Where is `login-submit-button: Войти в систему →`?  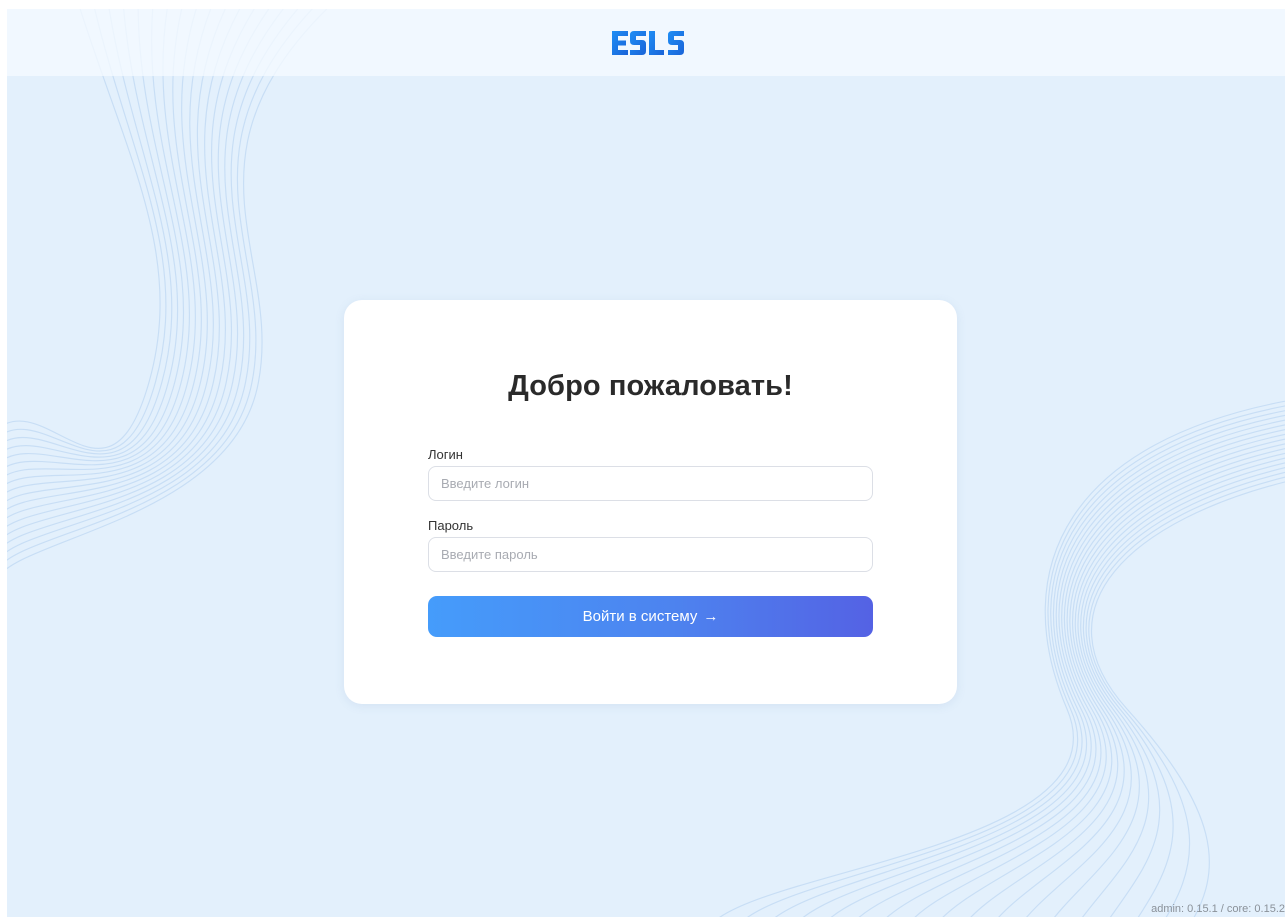
login-submit-button: Войти в систему → is located at coordinates (650, 616).